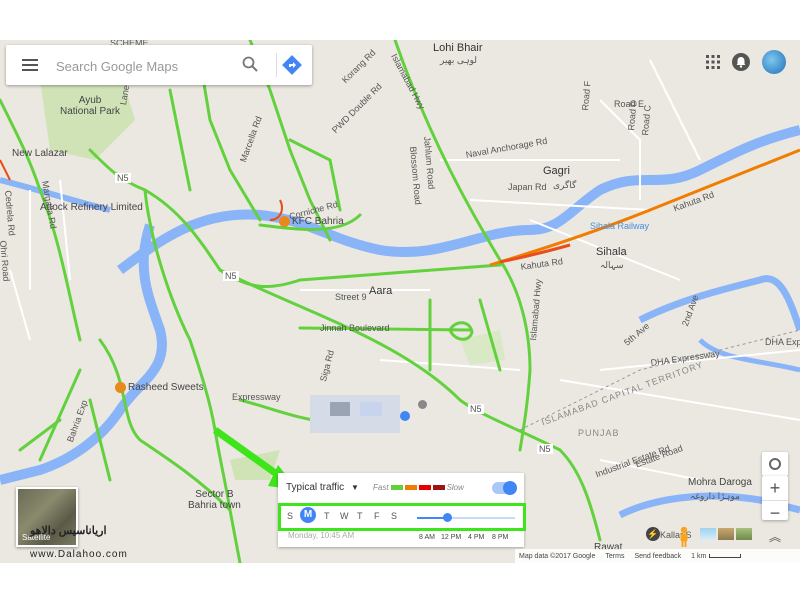 This screenshot has width=800, height=600. I want to click on zoom-control: + −, so click(775, 499).